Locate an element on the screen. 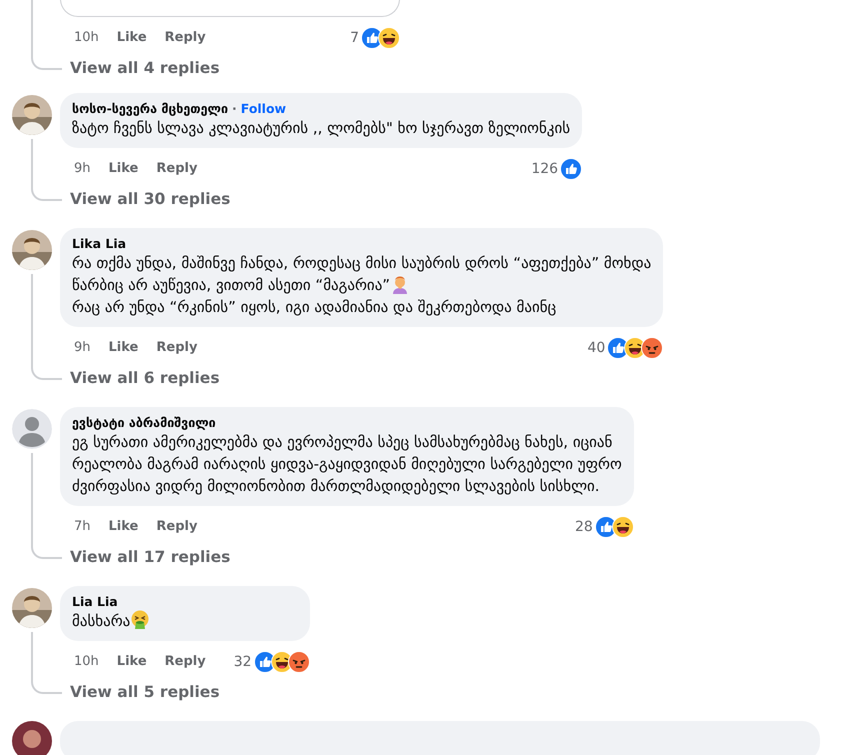 This screenshot has width=863, height=755. view-replies-link: View all 17 replies is located at coordinates (347, 557).